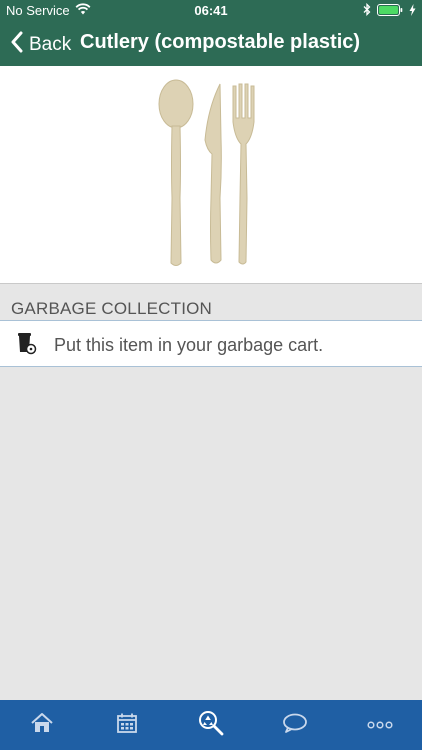 The image size is (422, 750). I want to click on battery-icon, so click(390, 11).